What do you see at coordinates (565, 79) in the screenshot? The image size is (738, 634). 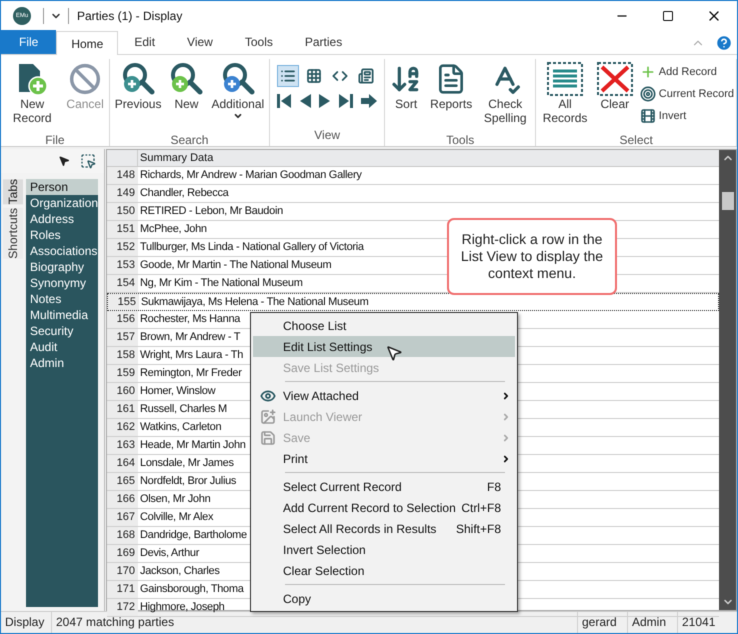 I see `all-records-icon` at bounding box center [565, 79].